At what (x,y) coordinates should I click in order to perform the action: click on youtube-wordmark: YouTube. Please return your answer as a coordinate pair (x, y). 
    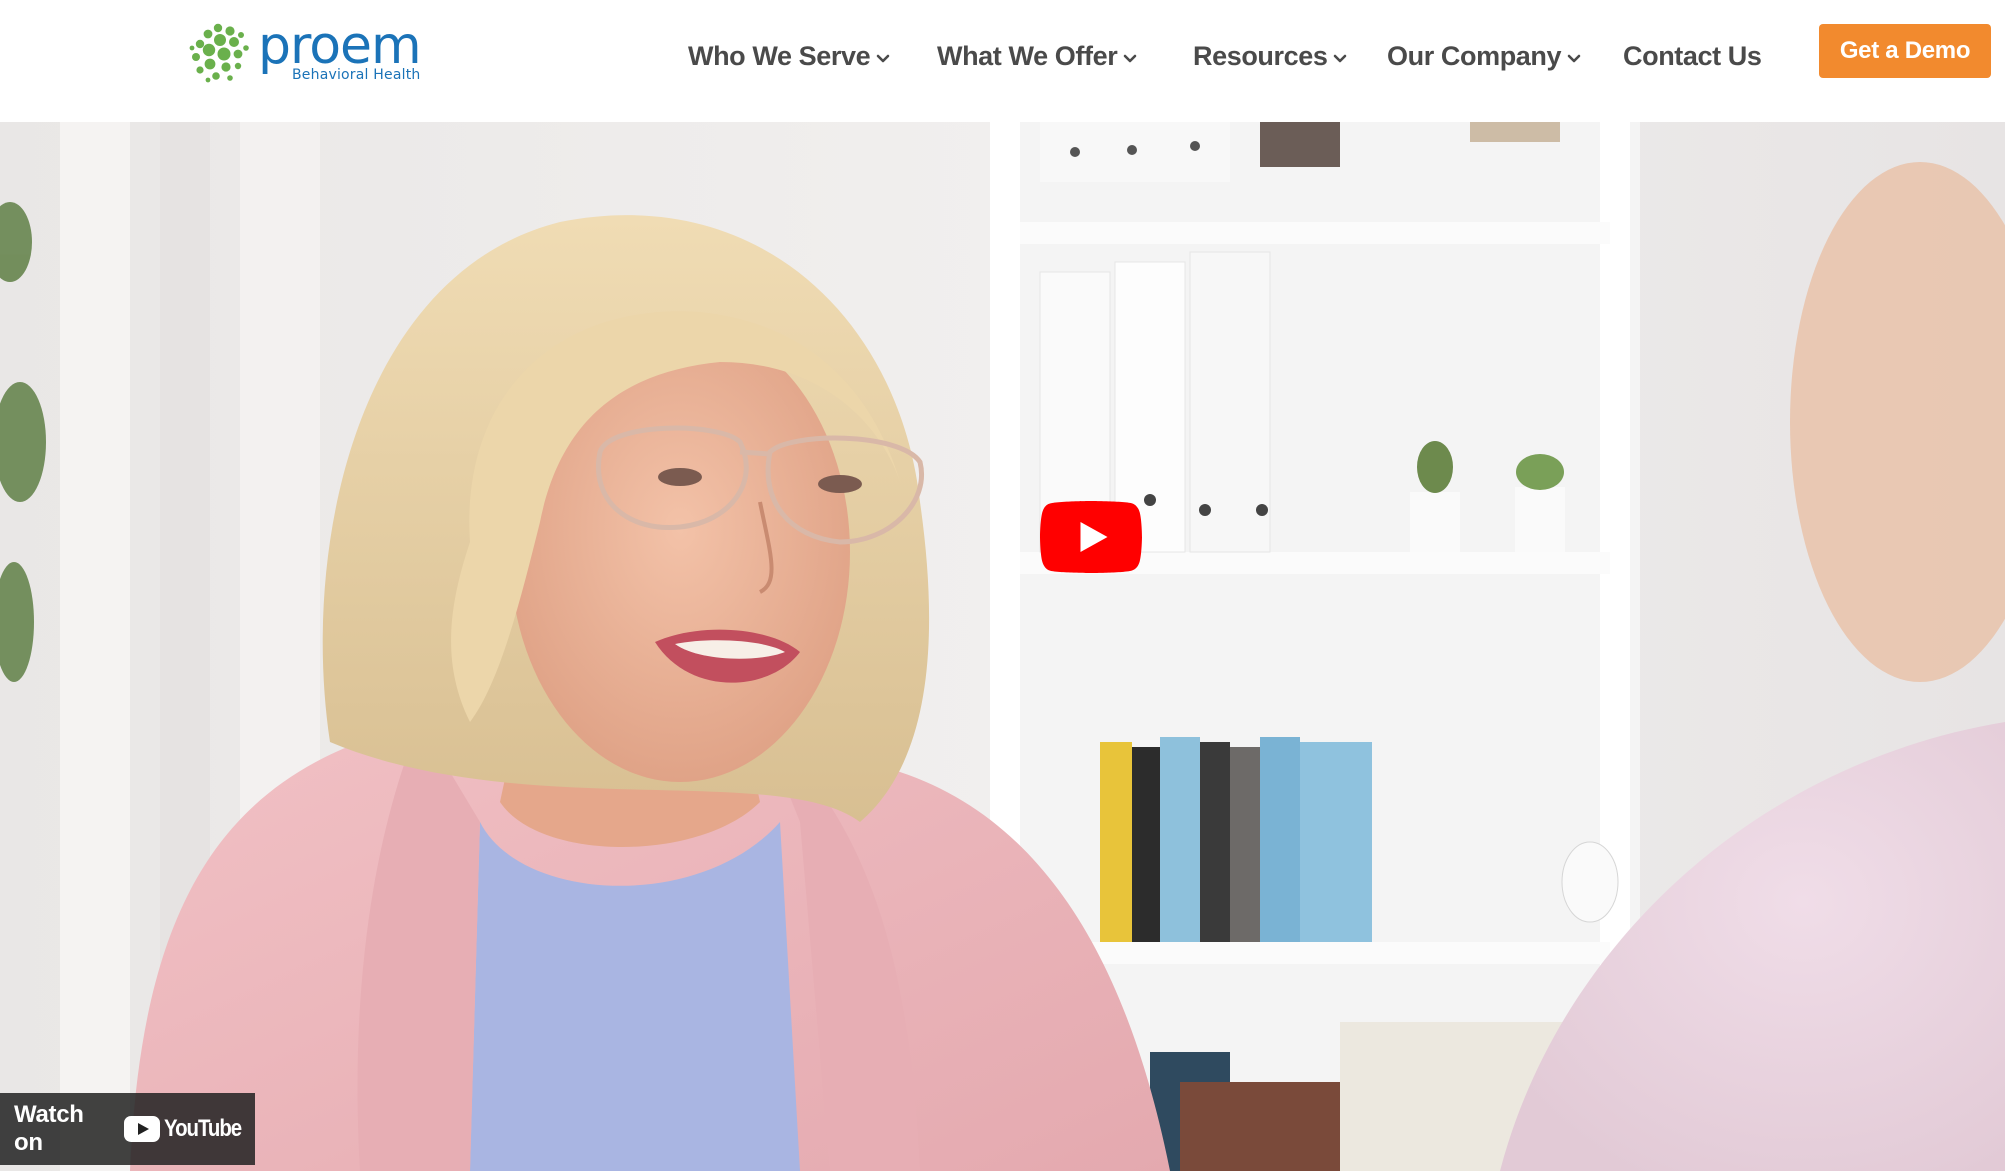
    Looking at the image, I should click on (203, 1128).